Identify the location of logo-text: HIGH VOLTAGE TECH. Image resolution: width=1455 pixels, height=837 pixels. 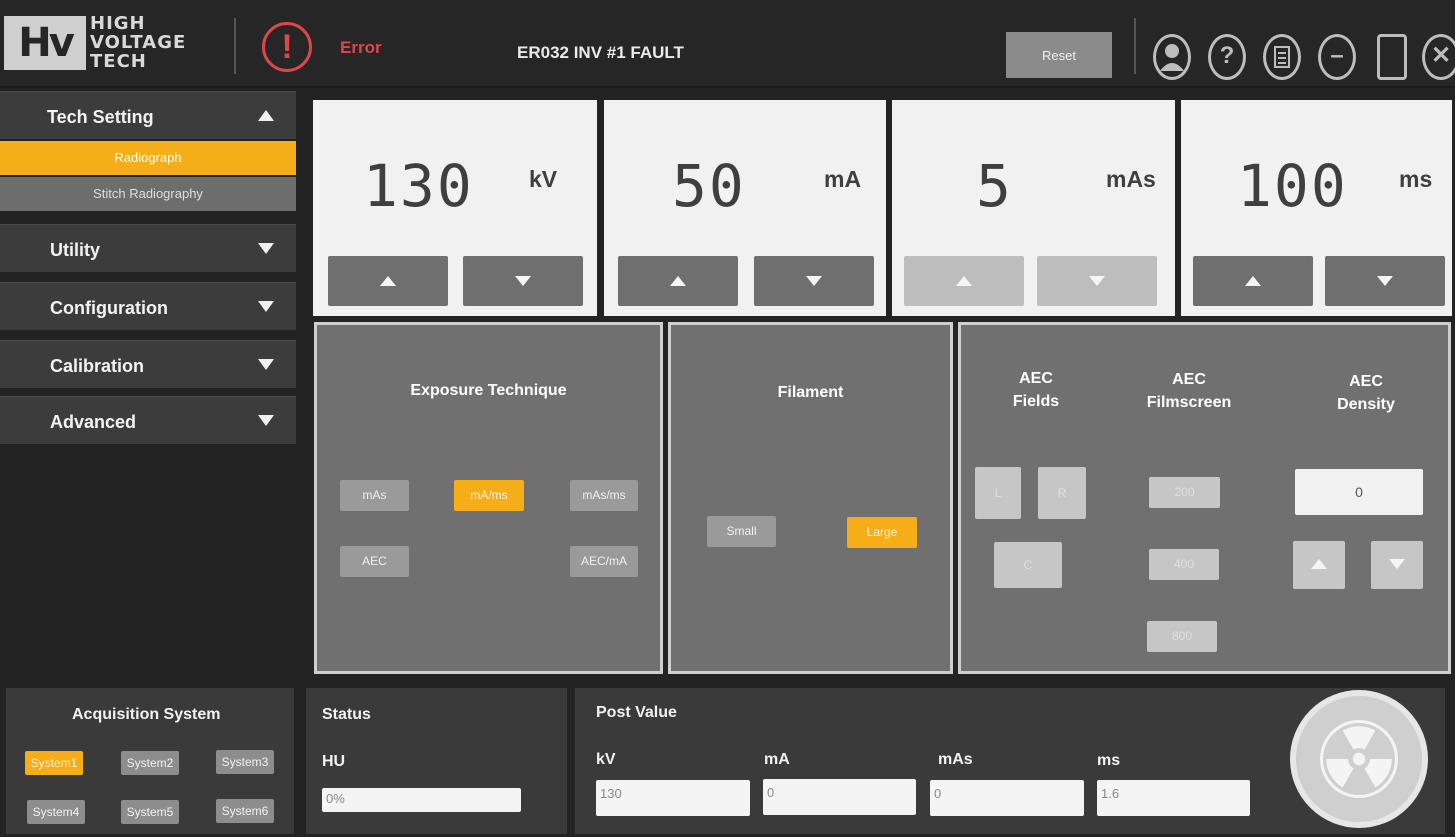
(138, 42).